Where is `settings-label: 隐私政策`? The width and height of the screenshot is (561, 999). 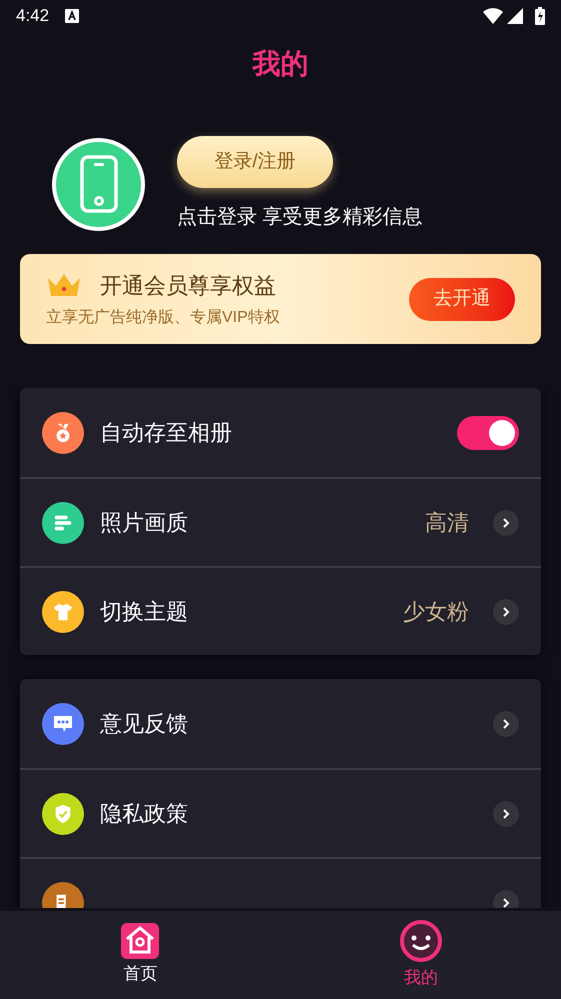 settings-label: 隐私政策 is located at coordinates (144, 814).